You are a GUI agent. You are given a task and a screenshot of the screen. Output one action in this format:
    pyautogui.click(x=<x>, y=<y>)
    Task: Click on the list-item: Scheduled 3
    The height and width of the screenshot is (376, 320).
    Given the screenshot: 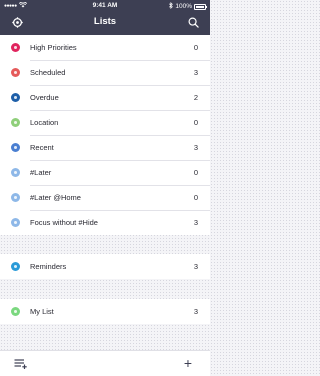 What is the action you would take?
    pyautogui.click(x=105, y=72)
    